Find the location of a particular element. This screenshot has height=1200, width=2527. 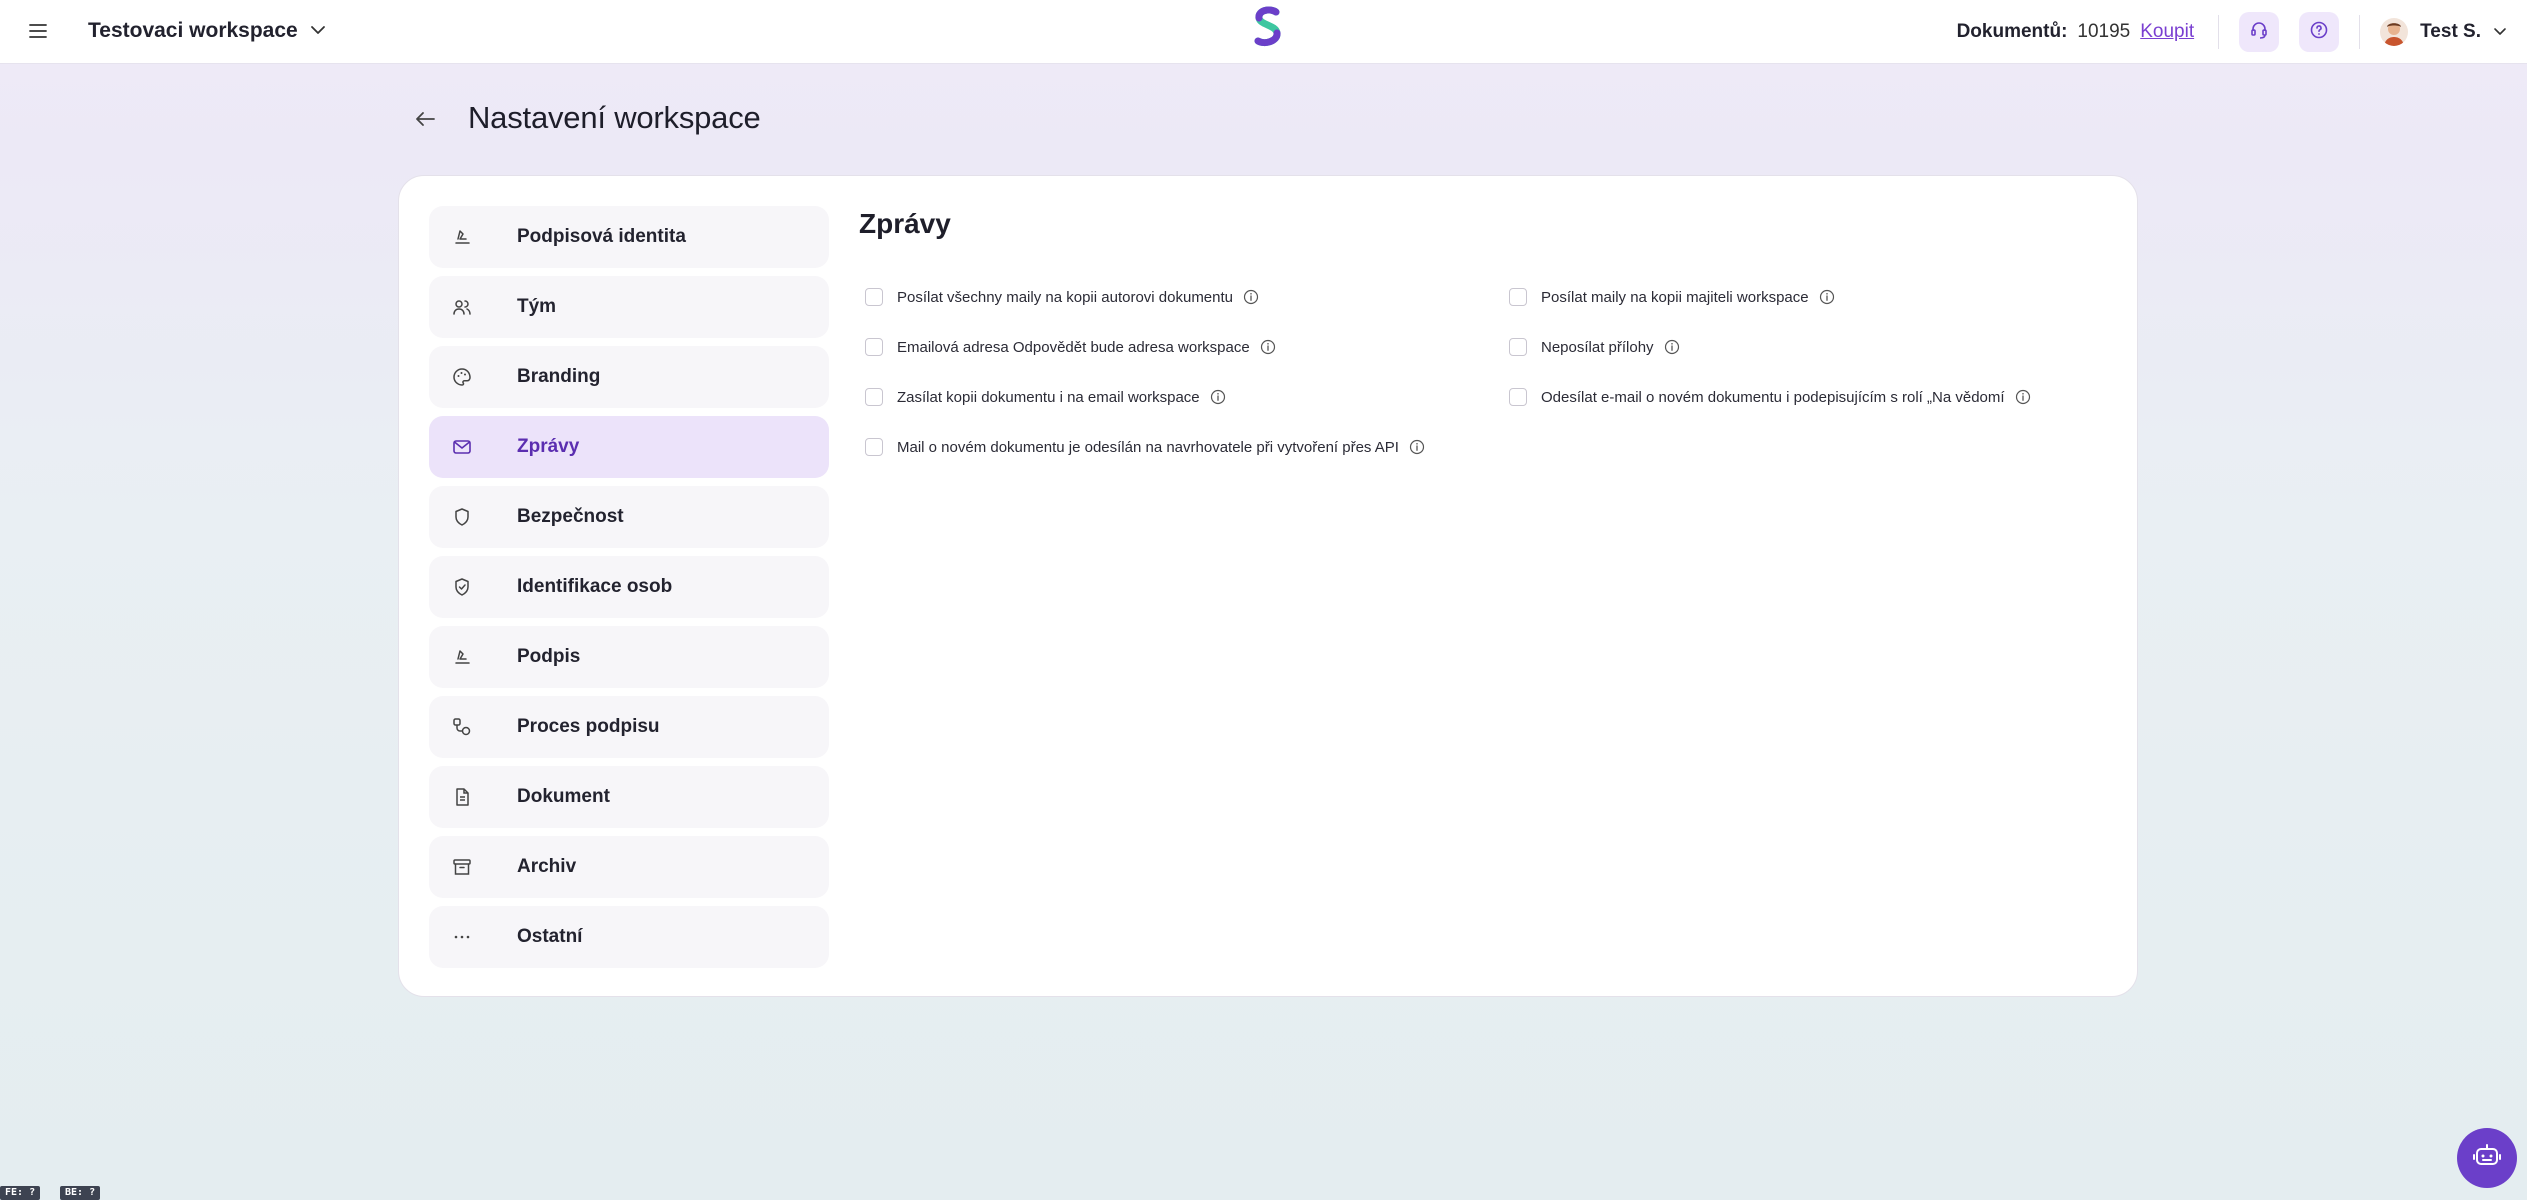

sidebar-item-label: Ostatní is located at coordinates (550, 936).